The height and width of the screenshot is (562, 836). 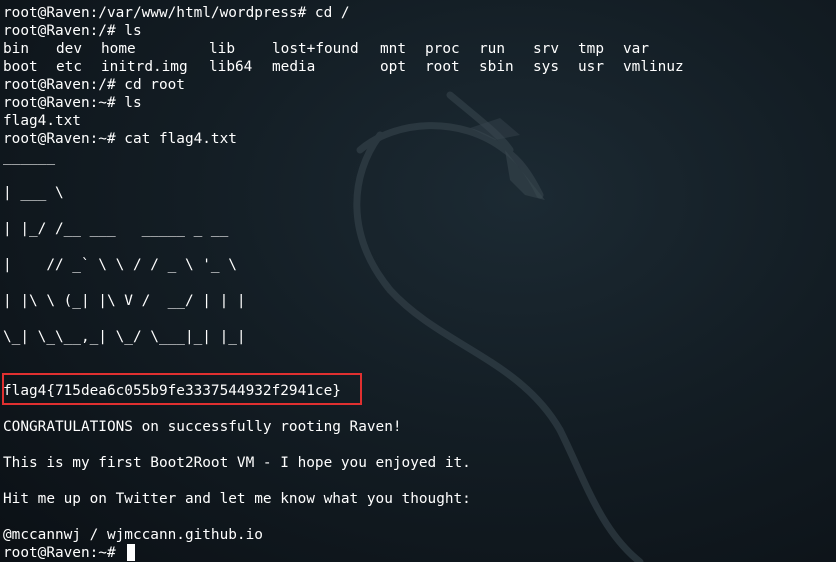 I want to click on ascii-art-line: ______, so click(x=29, y=157).